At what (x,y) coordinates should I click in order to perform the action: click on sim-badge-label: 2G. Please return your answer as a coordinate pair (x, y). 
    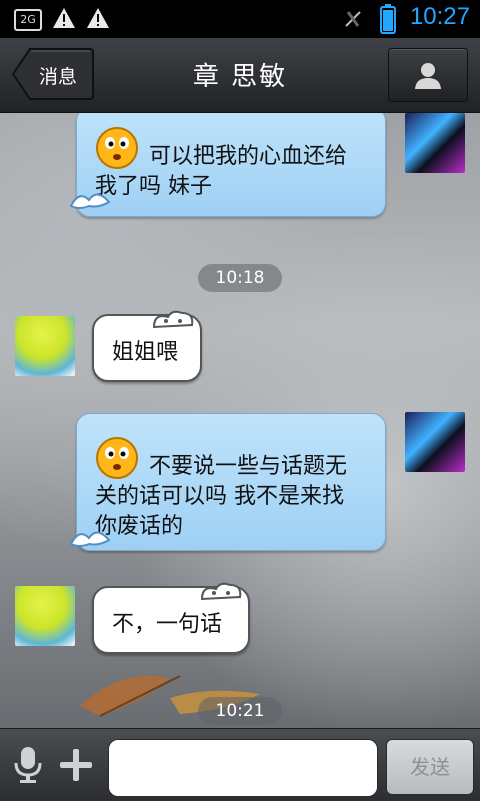
    Looking at the image, I should click on (28, 19).